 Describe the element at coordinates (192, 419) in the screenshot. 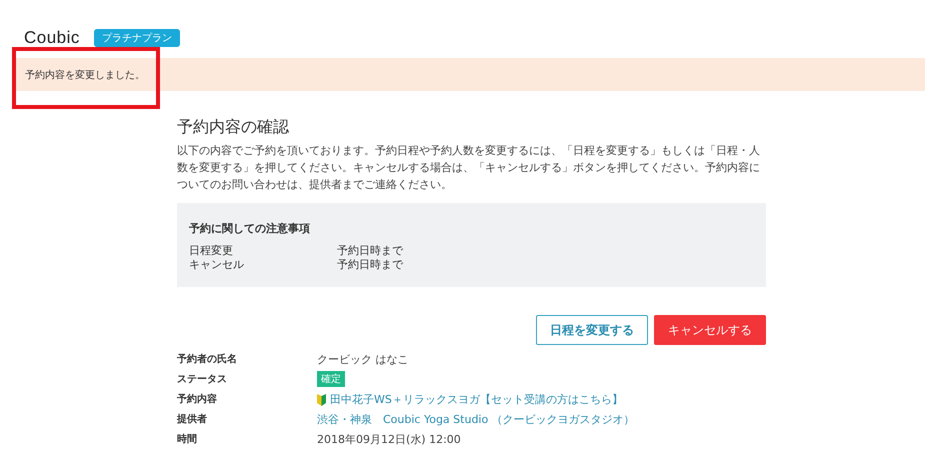

I see `detail-label: 提供者` at that location.